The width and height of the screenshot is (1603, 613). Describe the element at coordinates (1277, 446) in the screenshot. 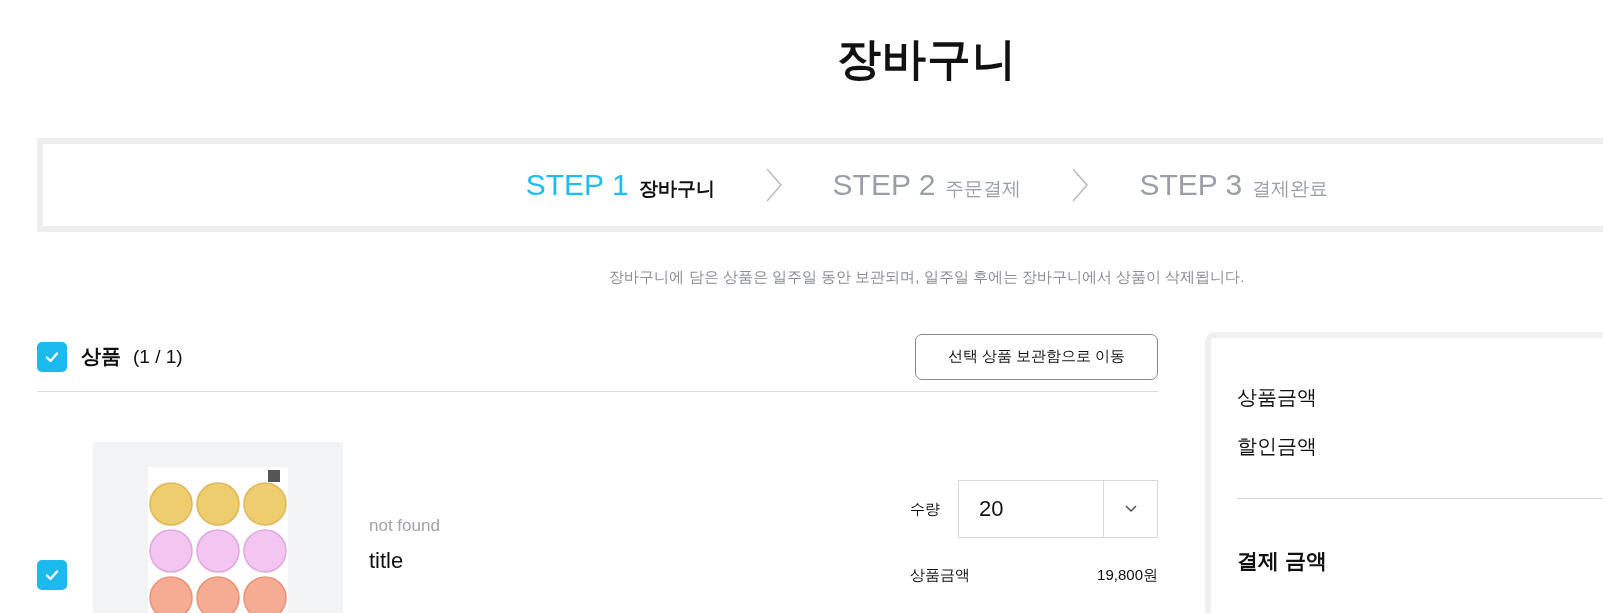

I see `summary-label: 할인금액` at that location.